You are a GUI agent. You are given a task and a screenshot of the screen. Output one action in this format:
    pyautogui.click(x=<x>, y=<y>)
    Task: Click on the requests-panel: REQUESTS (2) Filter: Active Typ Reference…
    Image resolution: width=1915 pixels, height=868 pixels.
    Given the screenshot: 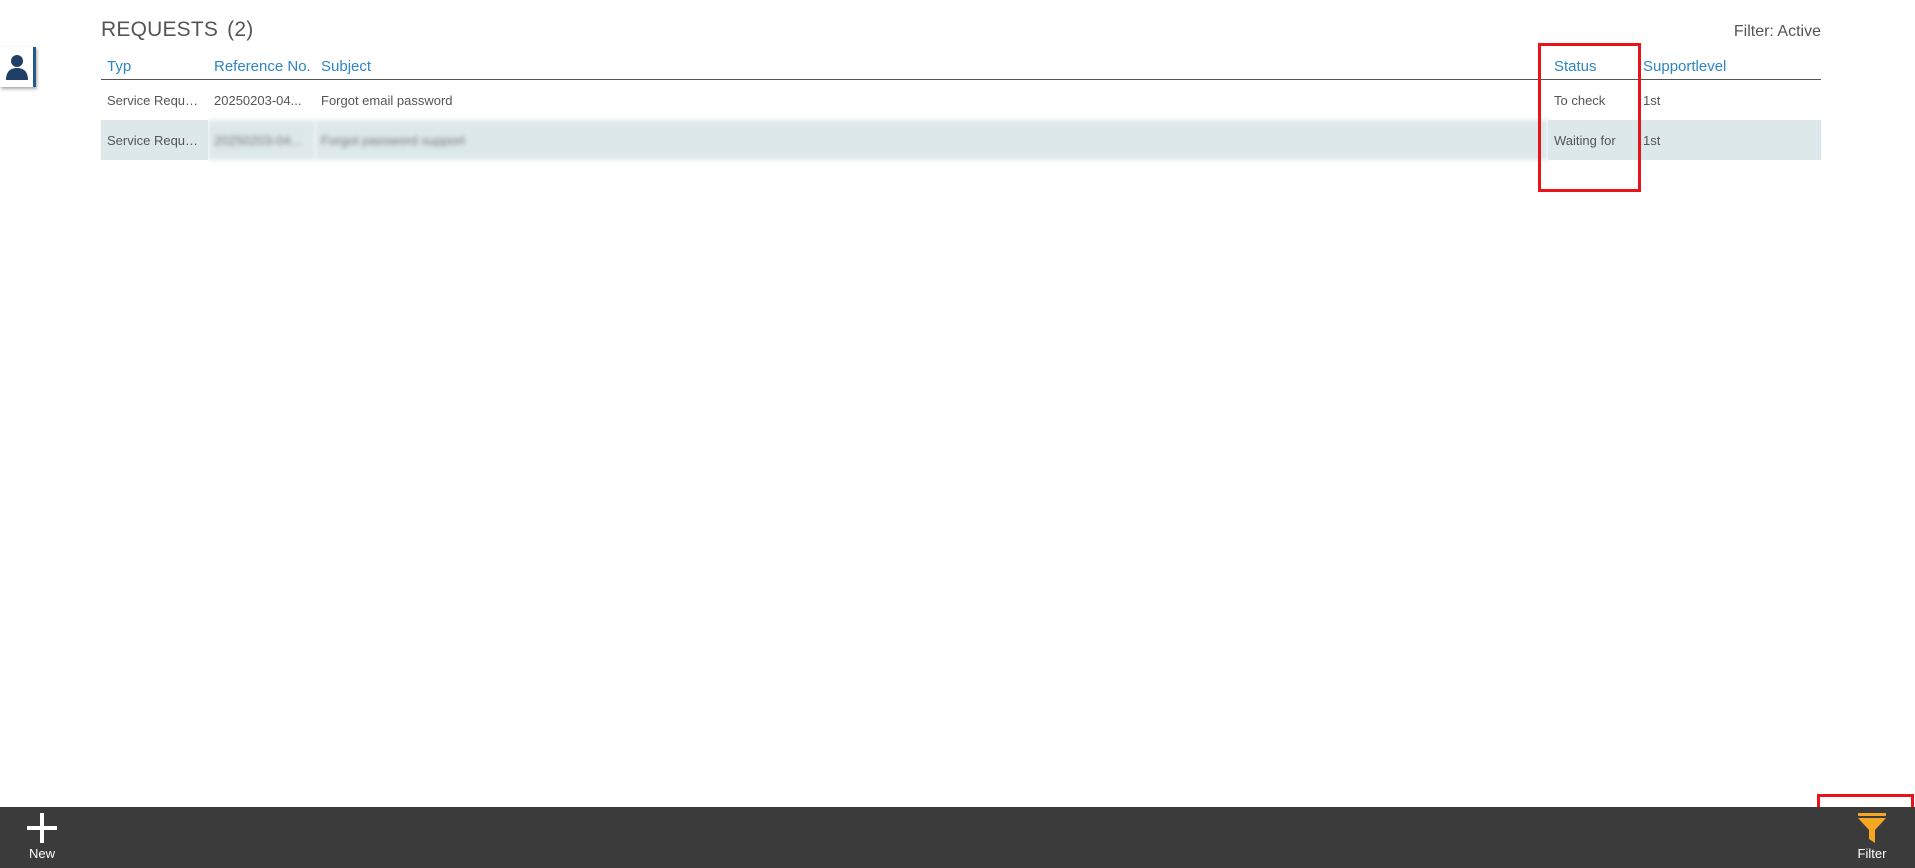 What is the action you would take?
    pyautogui.click(x=961, y=89)
    